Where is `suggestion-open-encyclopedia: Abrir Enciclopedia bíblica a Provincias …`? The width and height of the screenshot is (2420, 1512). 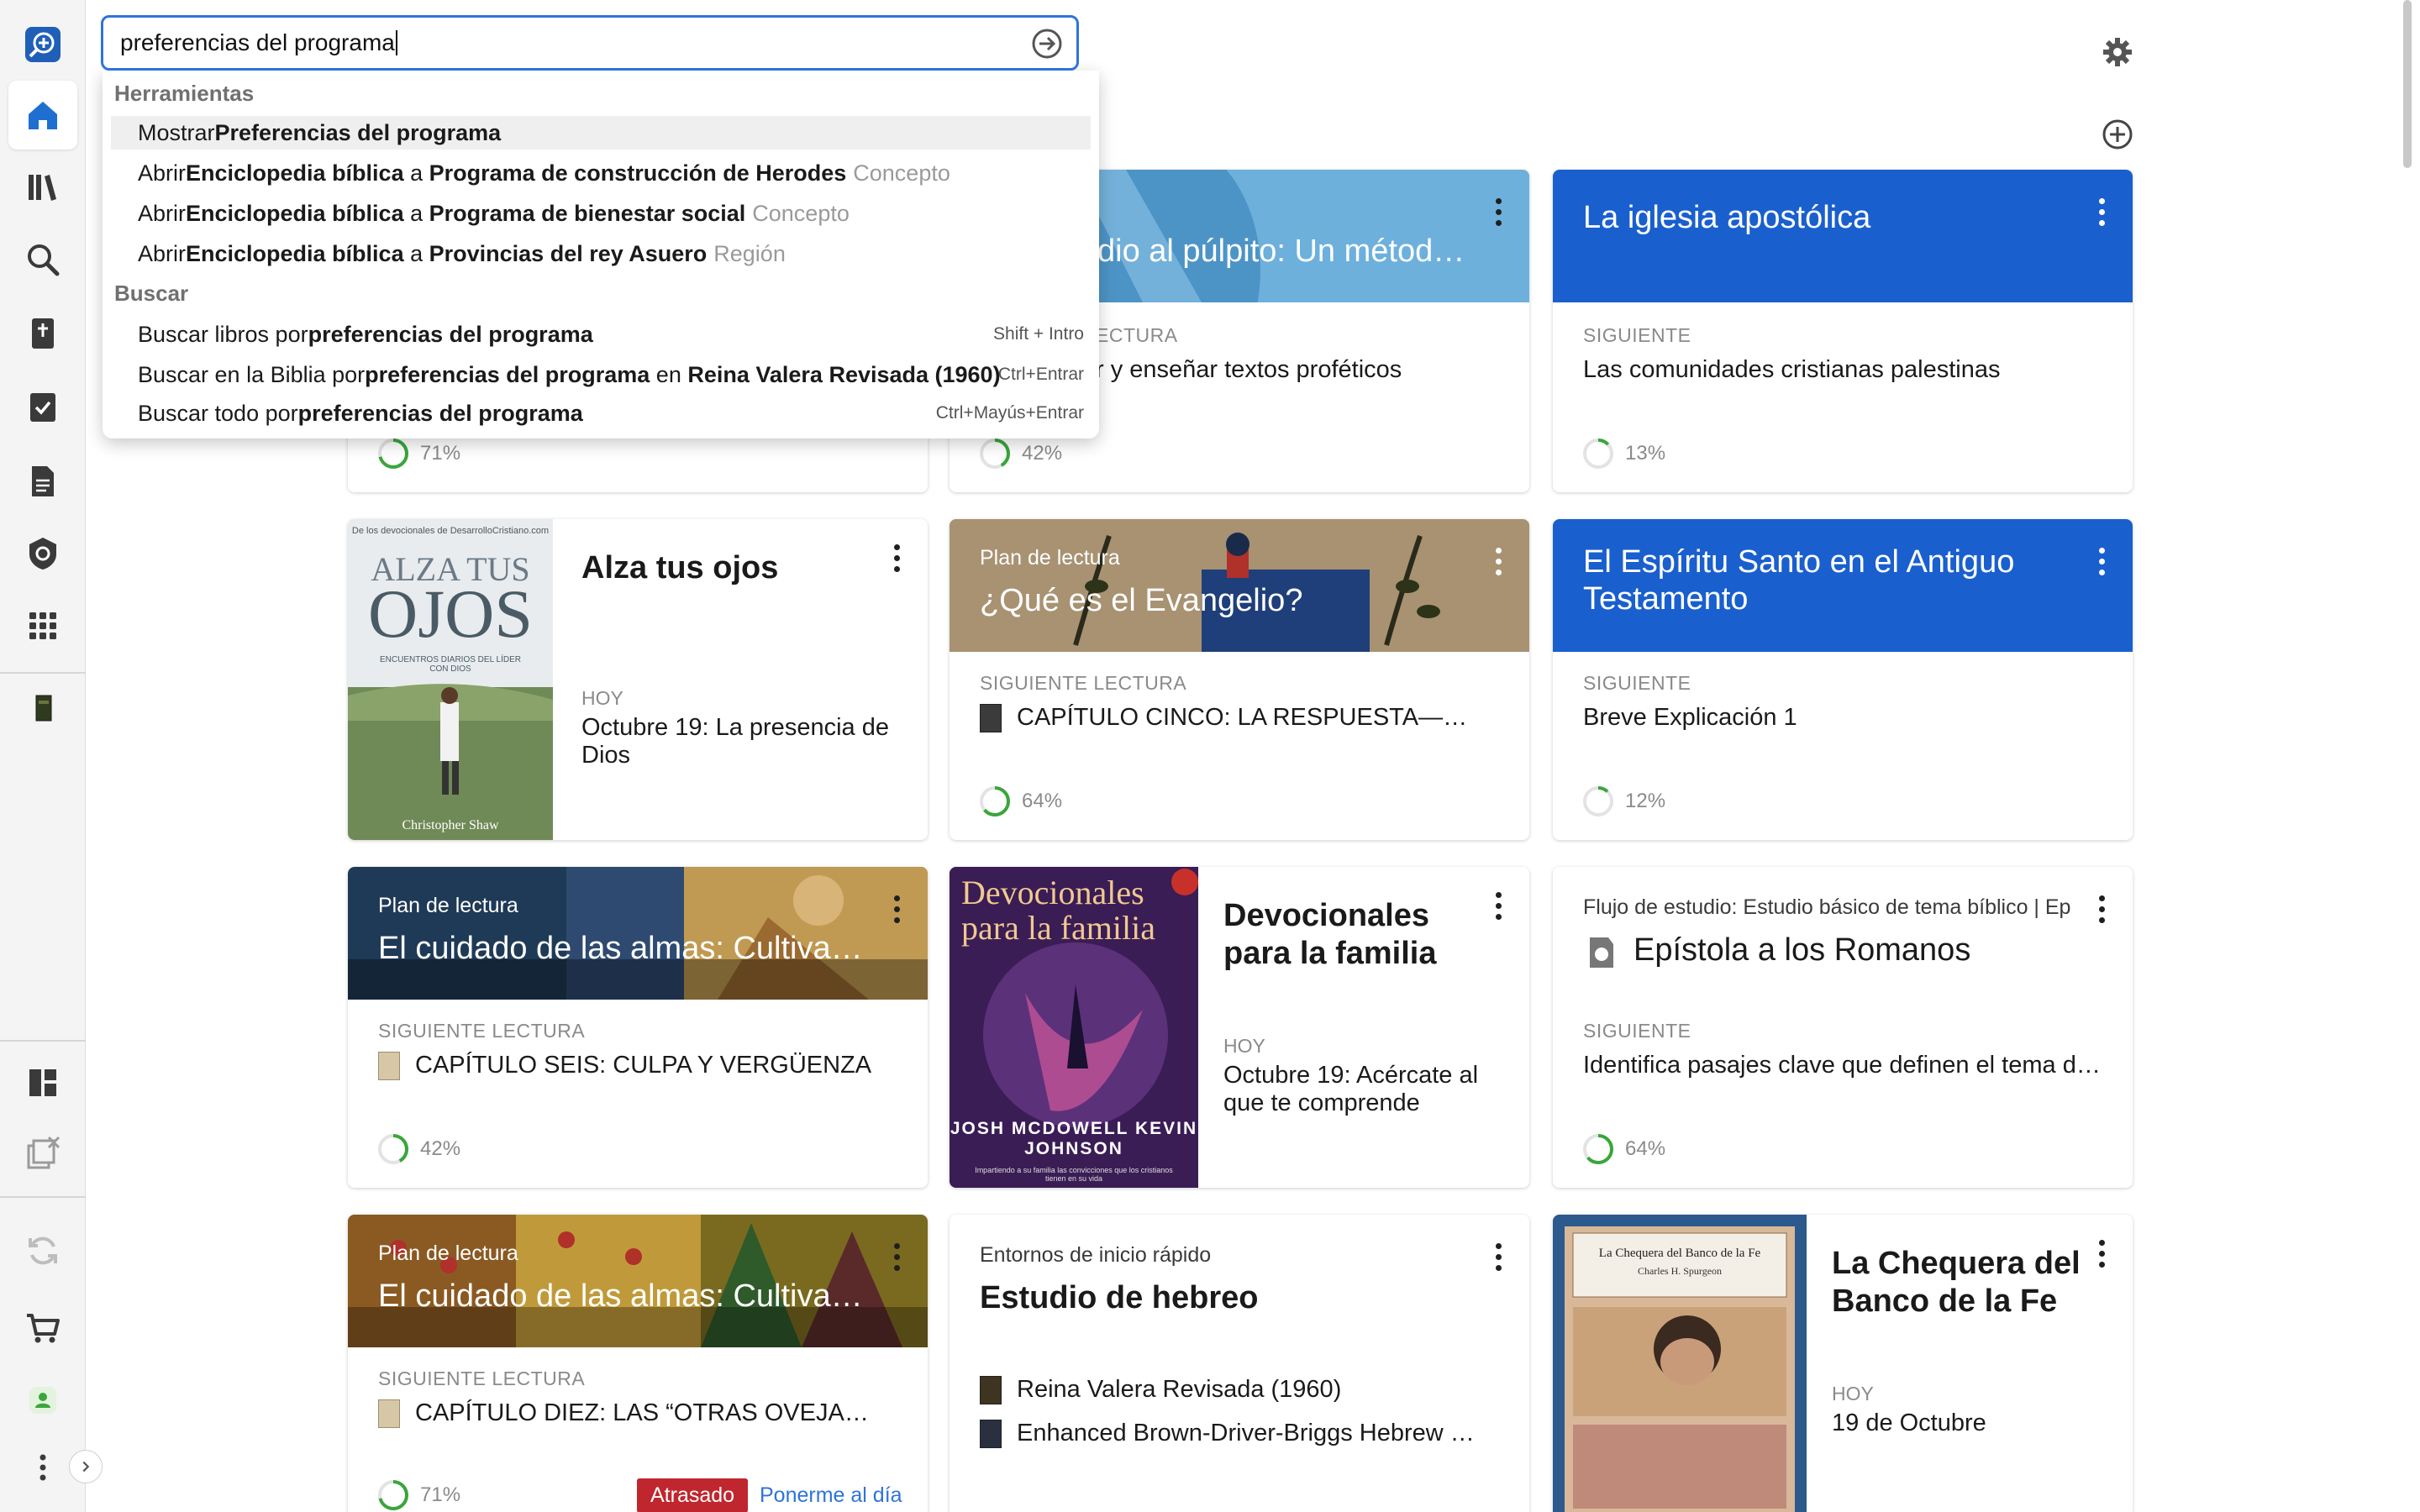 suggestion-open-encyclopedia: Abrir Enciclopedia bíblica a Provincias … is located at coordinates (601, 253).